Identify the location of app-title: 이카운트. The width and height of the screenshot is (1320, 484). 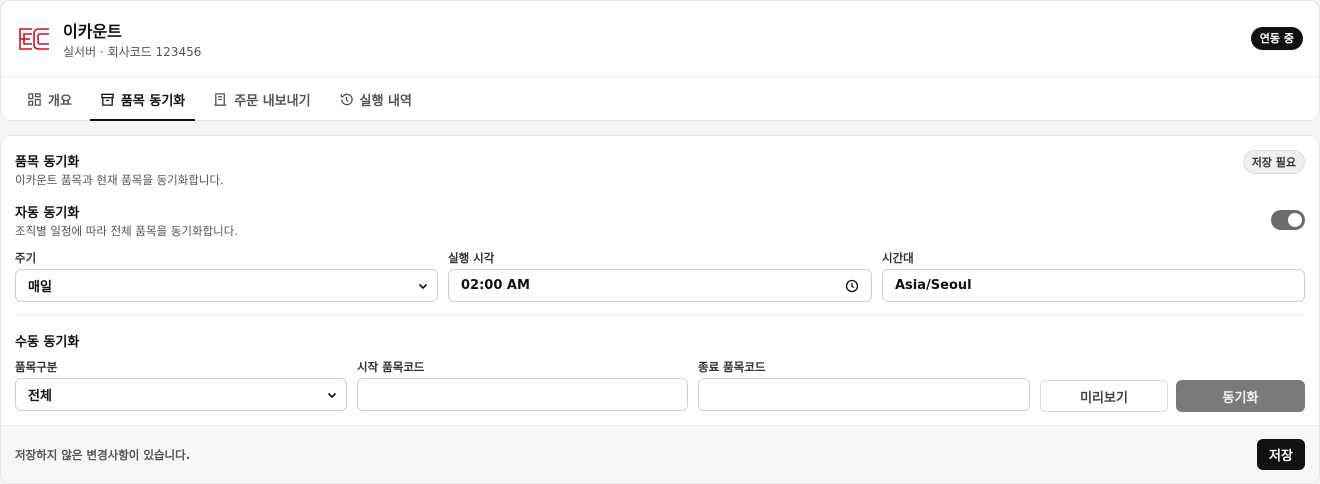
(92, 31).